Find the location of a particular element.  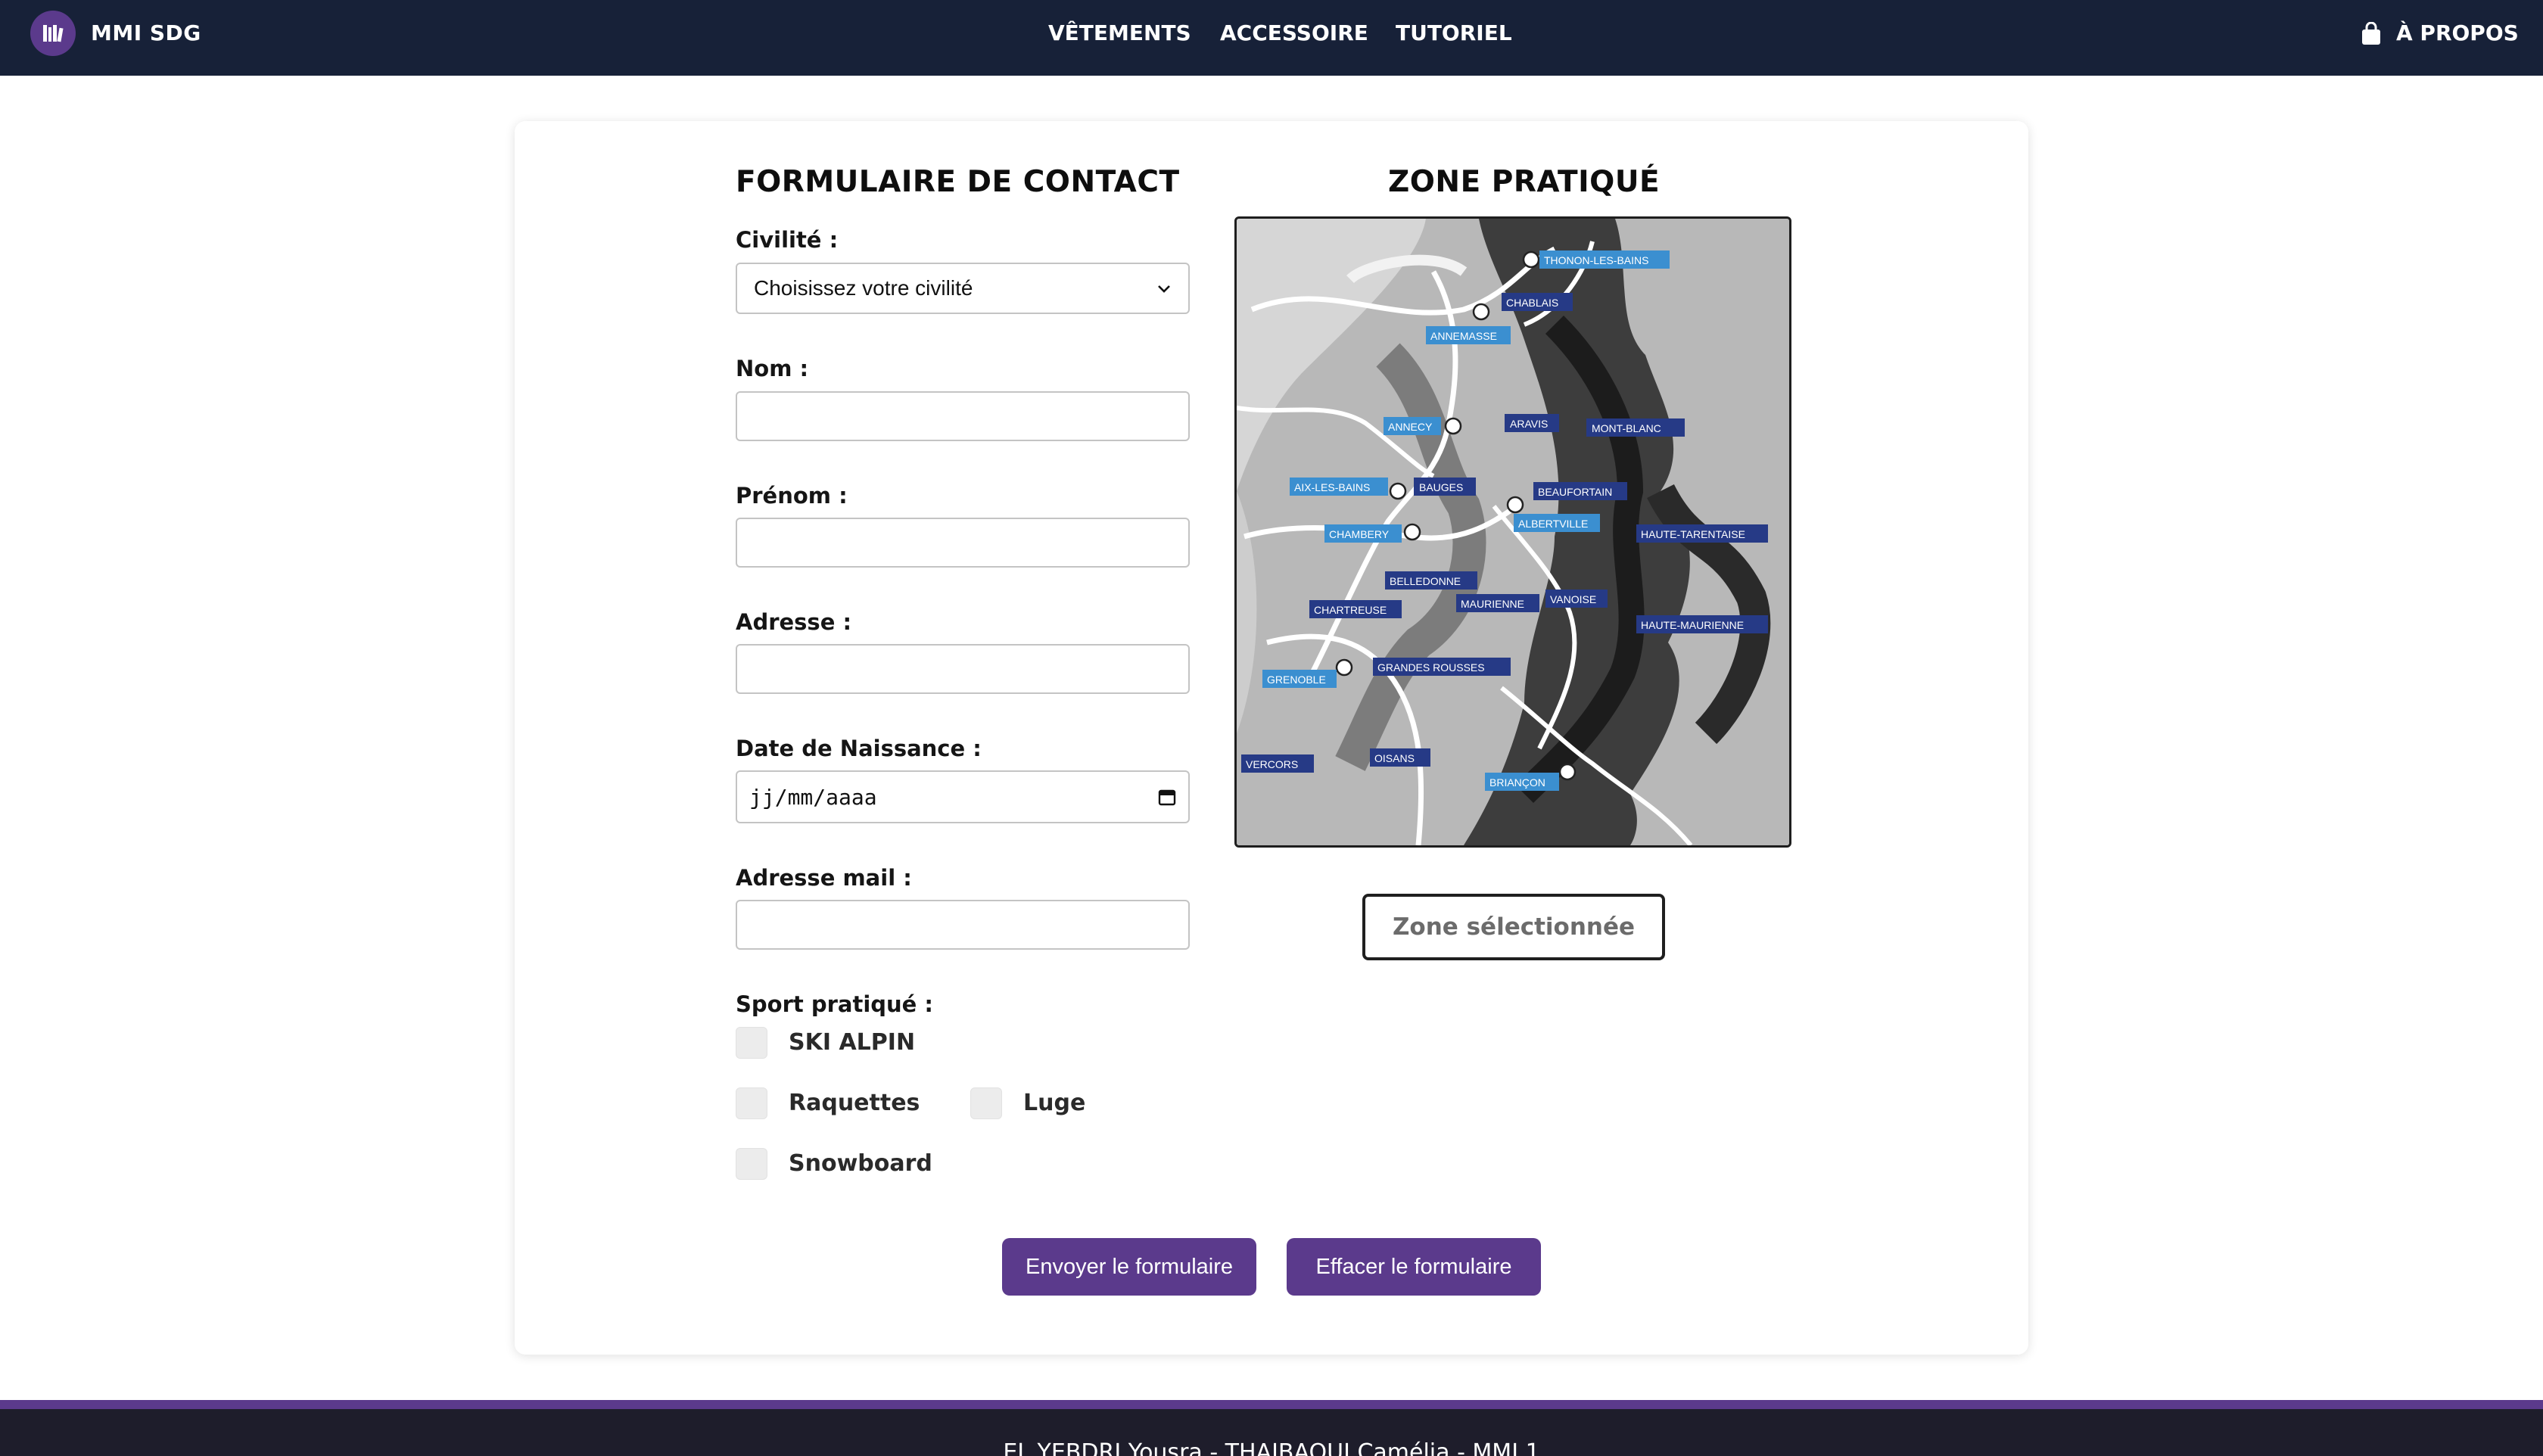

zone-selected-button: Zone sélectionnée is located at coordinates (1513, 927).